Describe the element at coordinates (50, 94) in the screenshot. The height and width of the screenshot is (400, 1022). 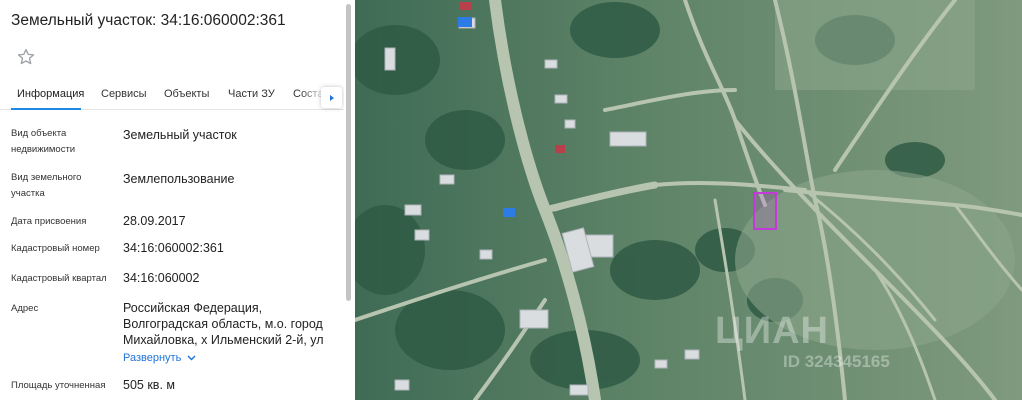
I see `tab-info: Информация` at that location.